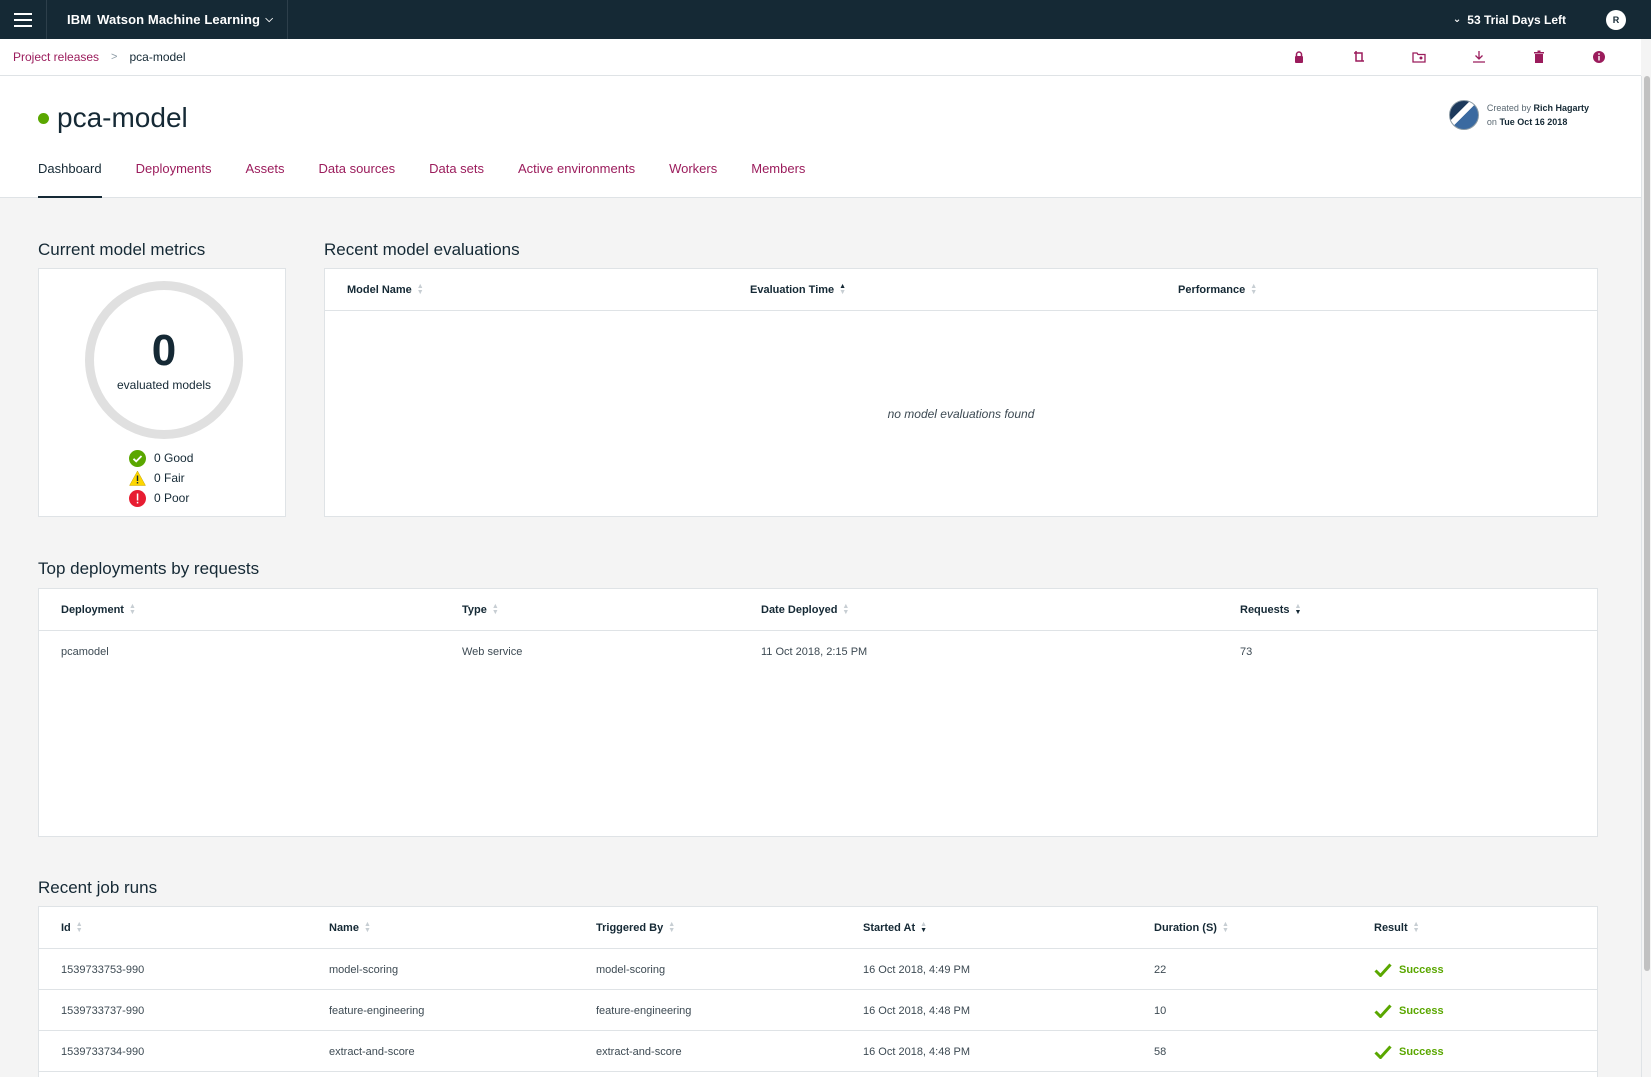  I want to click on column-header-evaluation-time: Evaluation Time ▲ ▼, so click(798, 290).